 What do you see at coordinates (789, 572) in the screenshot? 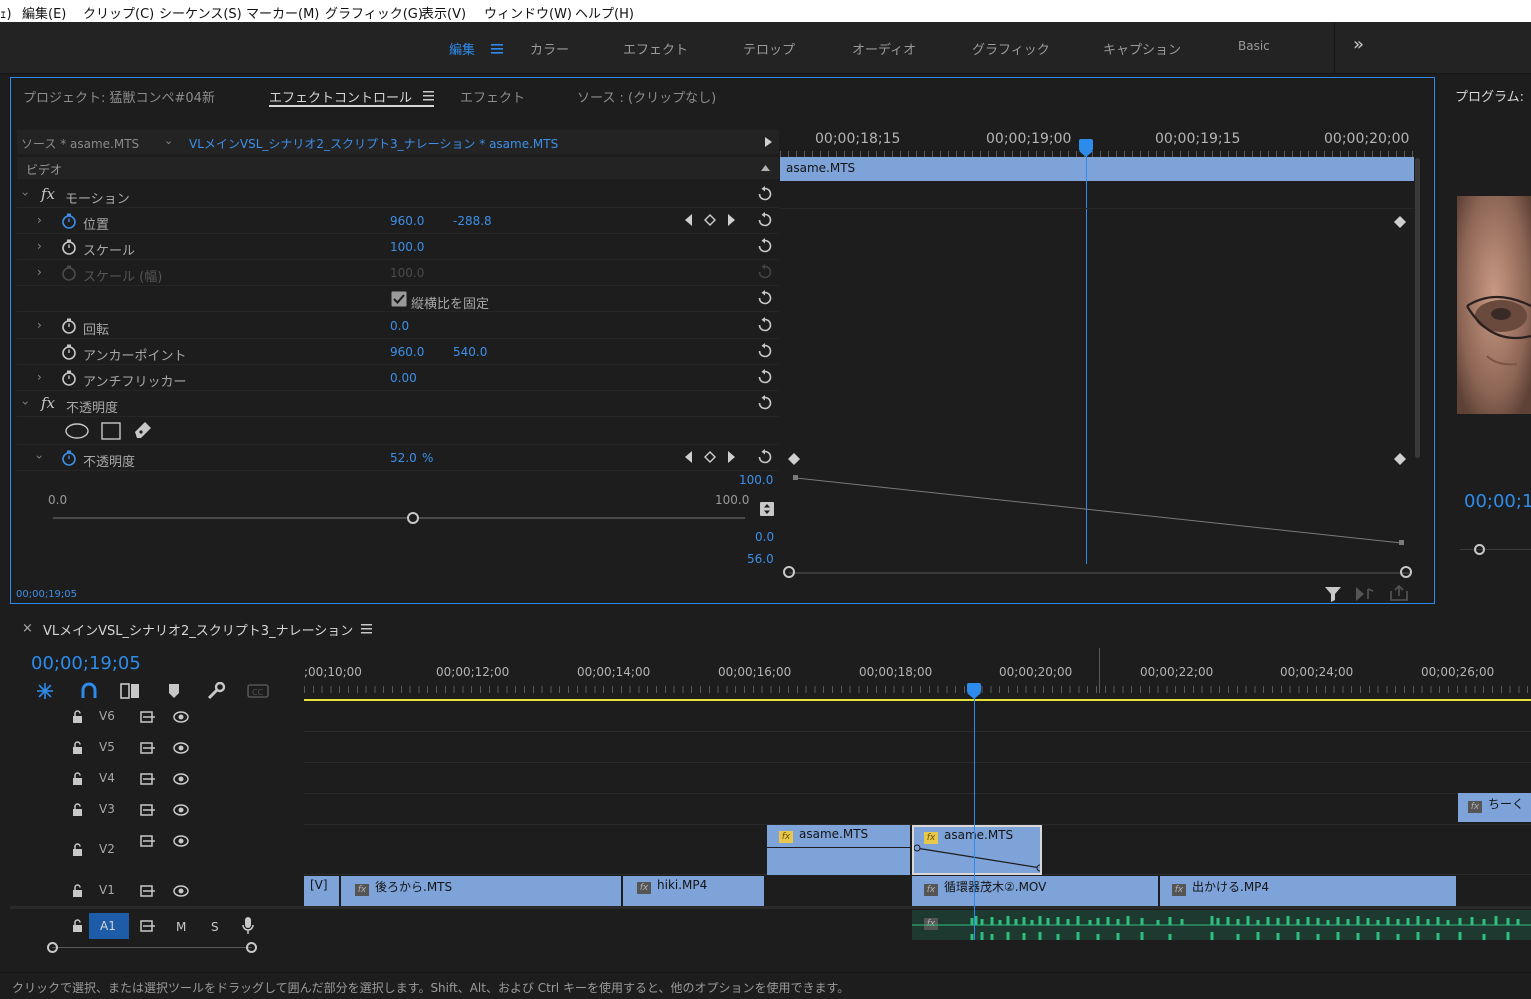
I see `ec-zoom-handle-left` at bounding box center [789, 572].